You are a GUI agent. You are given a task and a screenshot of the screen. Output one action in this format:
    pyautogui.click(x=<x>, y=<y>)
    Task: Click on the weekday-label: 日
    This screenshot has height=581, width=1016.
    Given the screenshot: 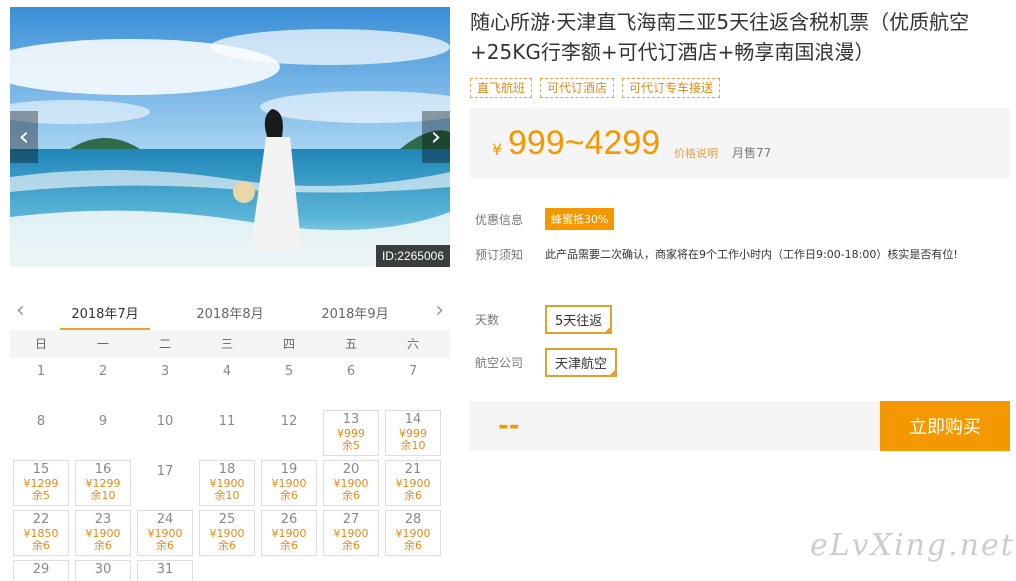 What is the action you would take?
    pyautogui.click(x=40, y=344)
    